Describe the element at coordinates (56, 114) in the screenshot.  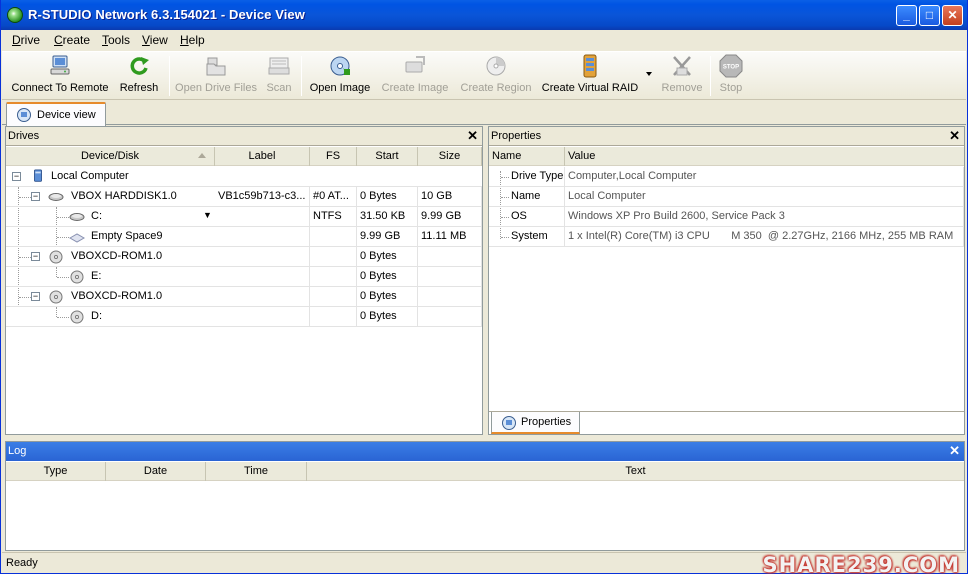
I see `tab-device-view: Device view` at that location.